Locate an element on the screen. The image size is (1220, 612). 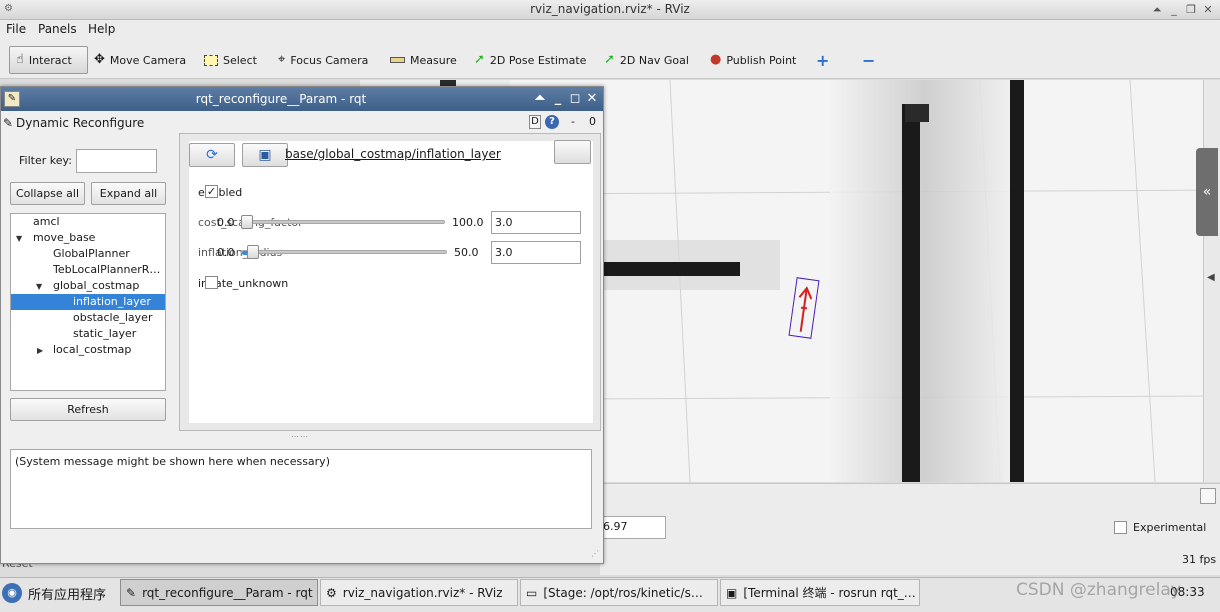
param-enabled-checkbox: ✓ is located at coordinates (211, 191).